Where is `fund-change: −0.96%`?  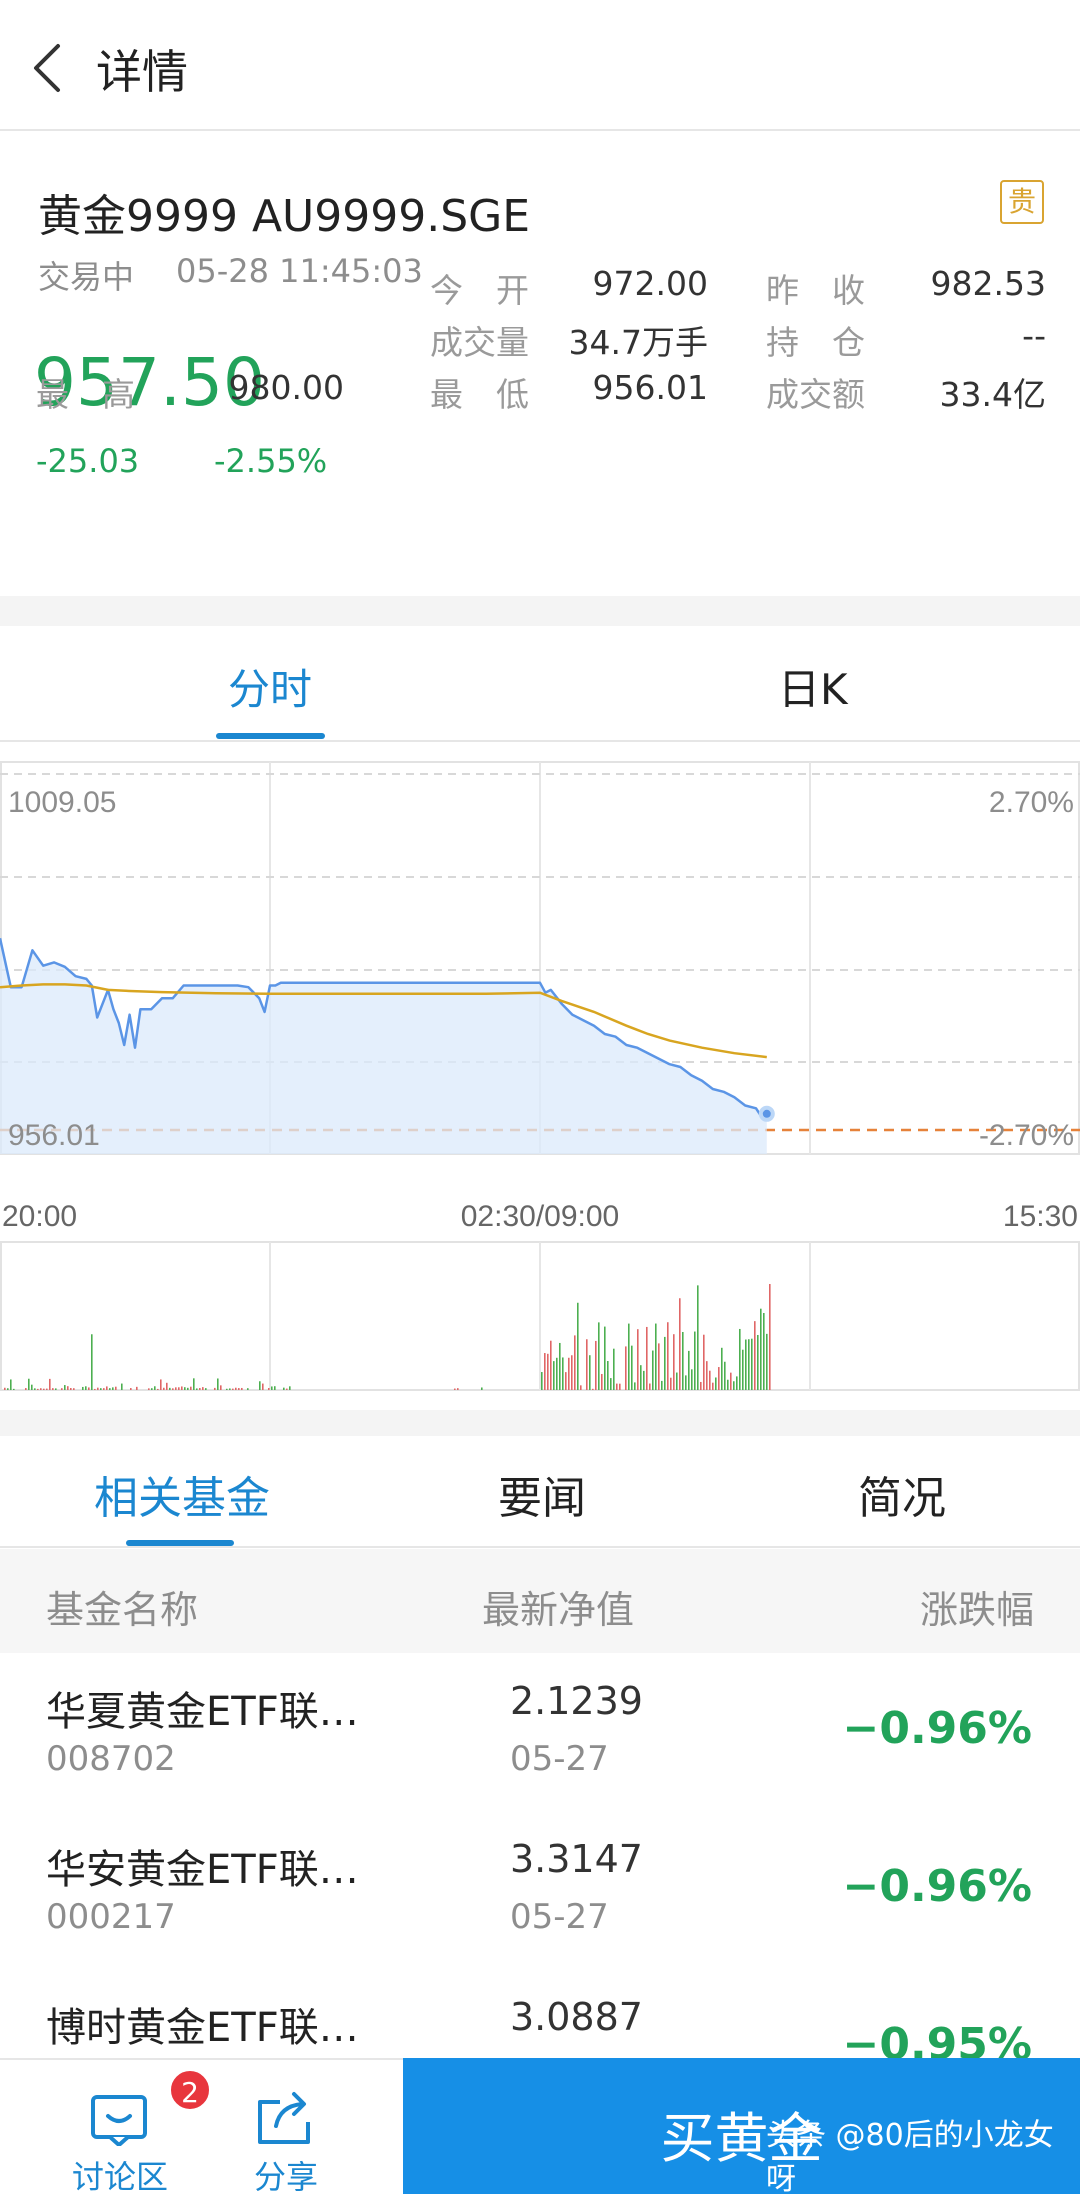
fund-change: −0.96% is located at coordinates (937, 1728).